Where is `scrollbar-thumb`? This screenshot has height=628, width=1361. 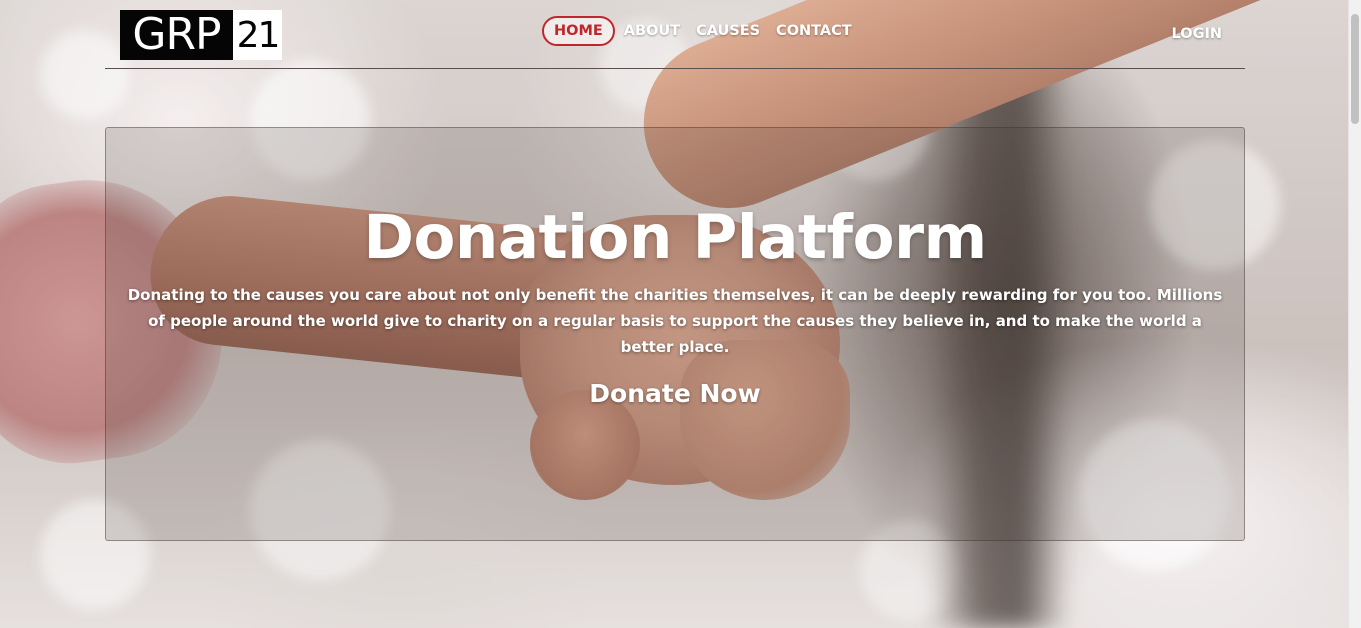 scrollbar-thumb is located at coordinates (1355, 69).